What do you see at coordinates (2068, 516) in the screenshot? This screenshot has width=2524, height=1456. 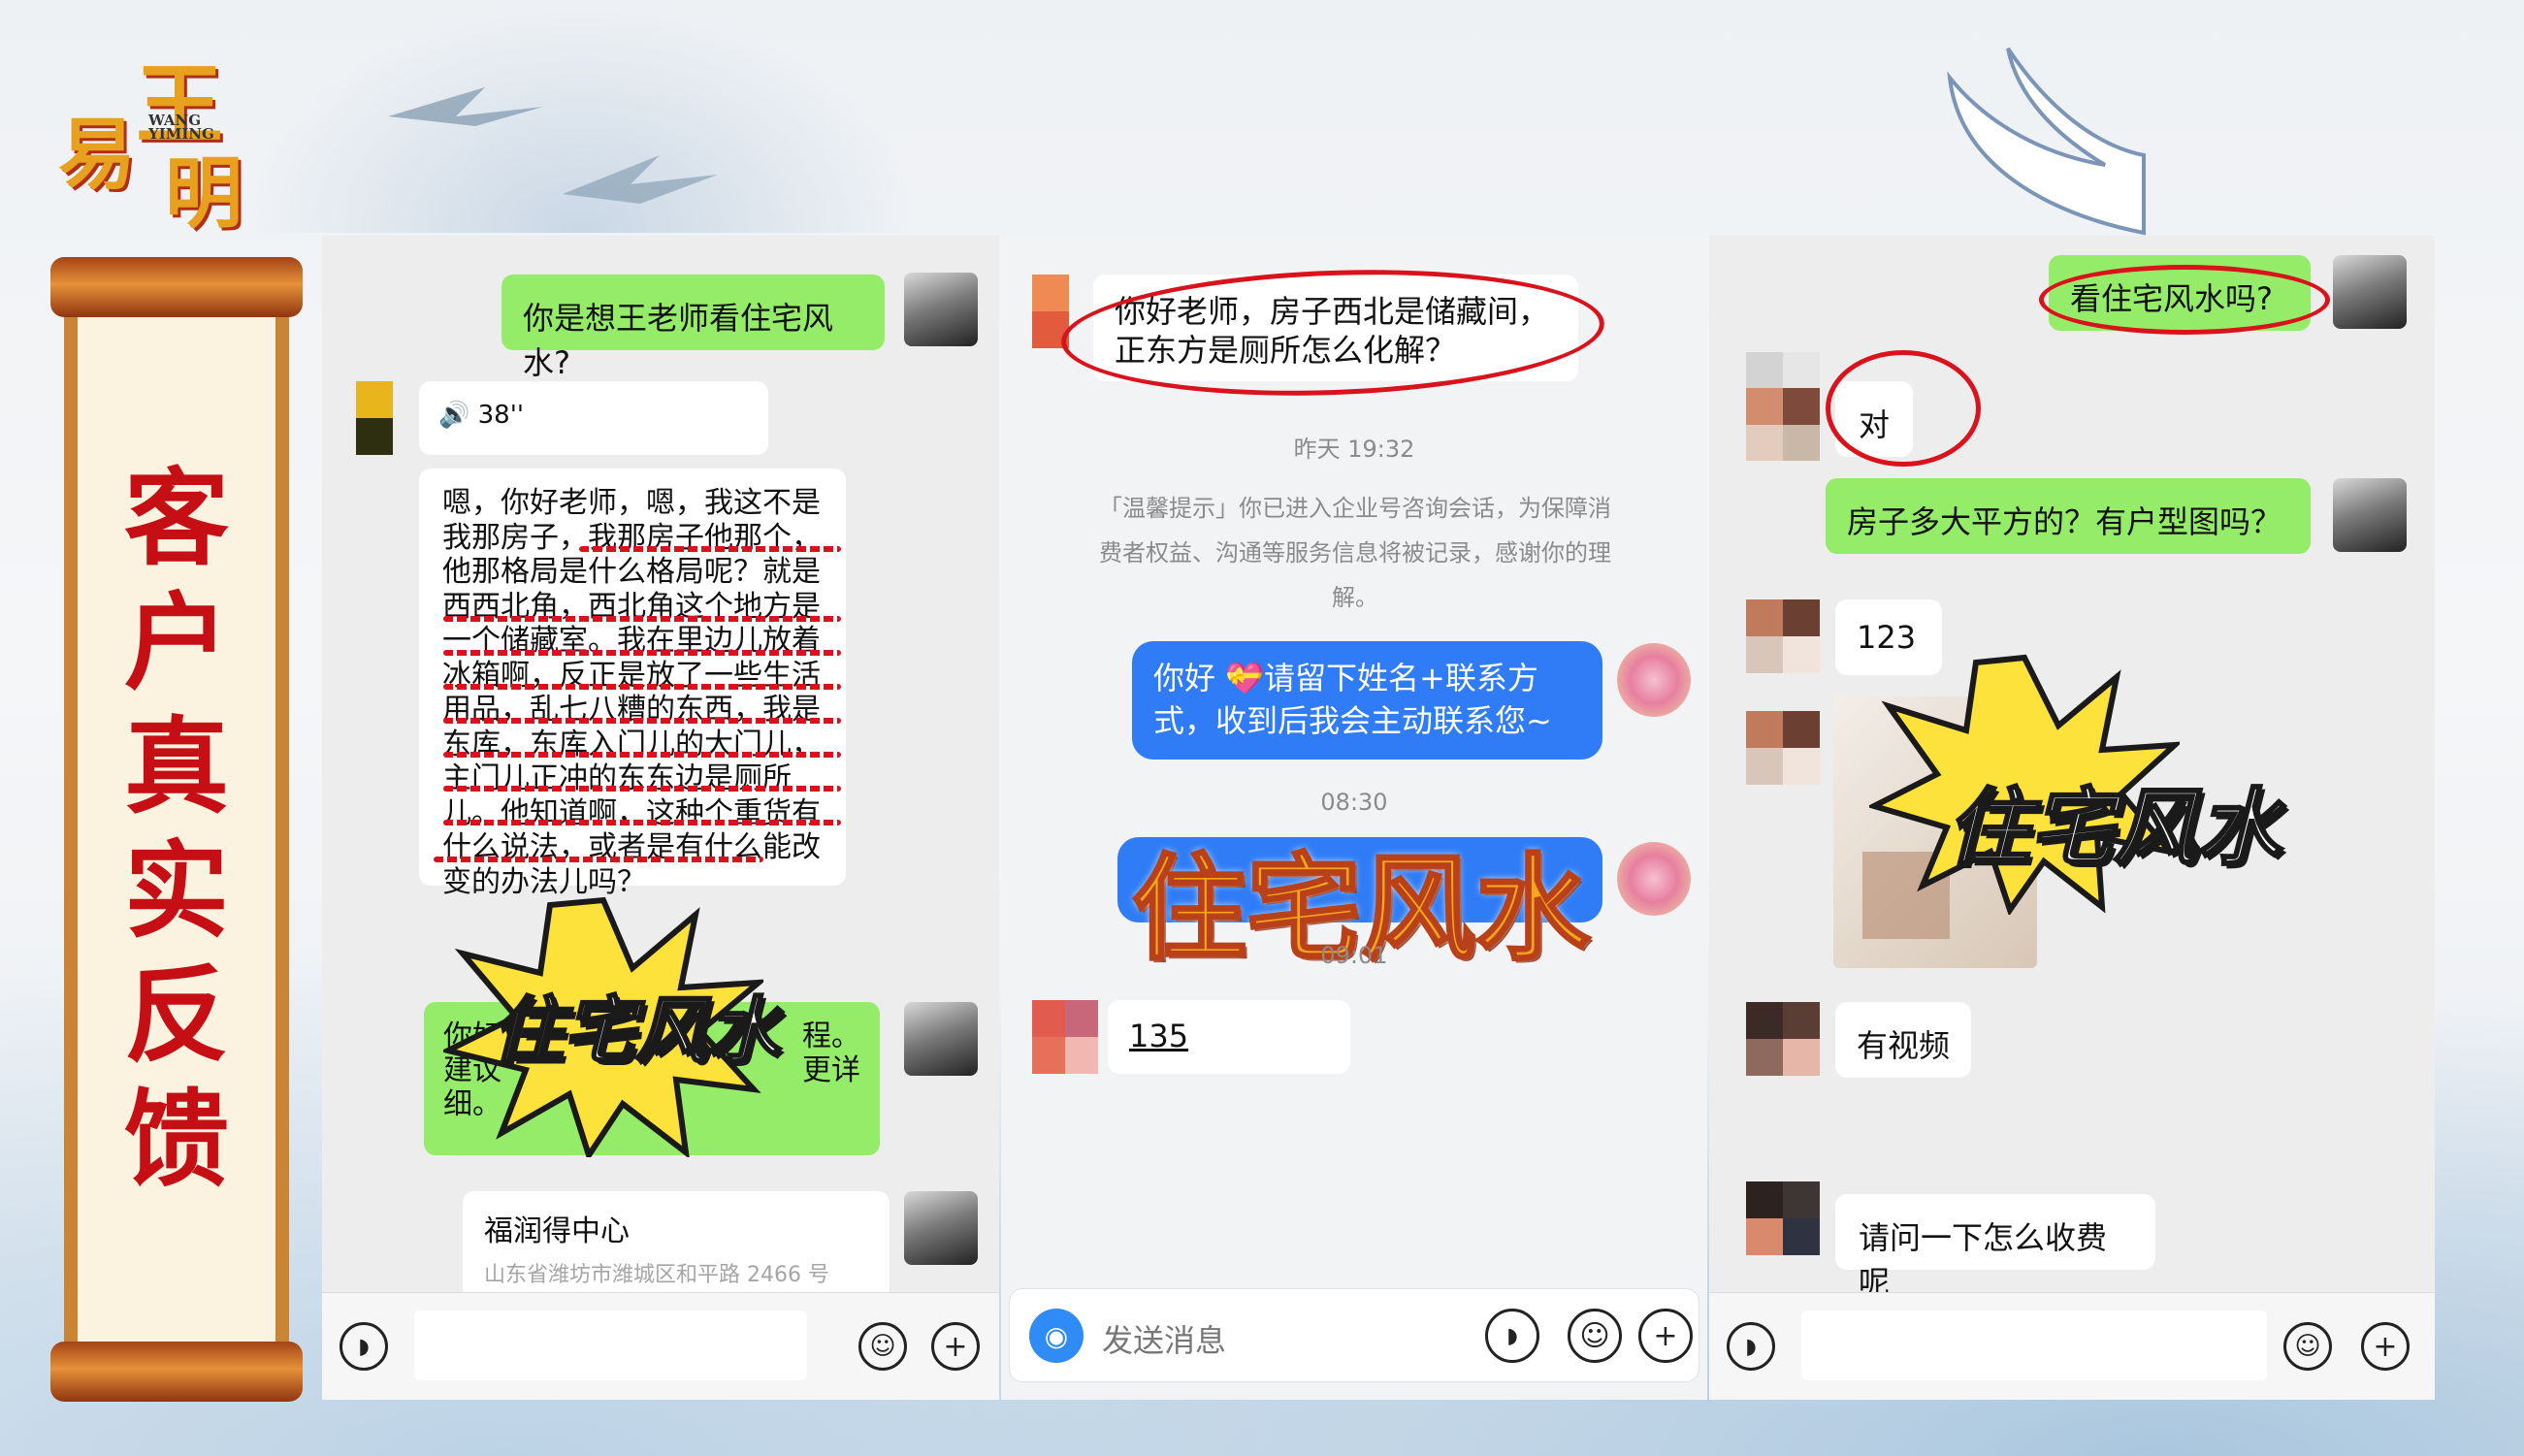 I see `outgoing-message: 房子多大平方的？有户型图吗？` at bounding box center [2068, 516].